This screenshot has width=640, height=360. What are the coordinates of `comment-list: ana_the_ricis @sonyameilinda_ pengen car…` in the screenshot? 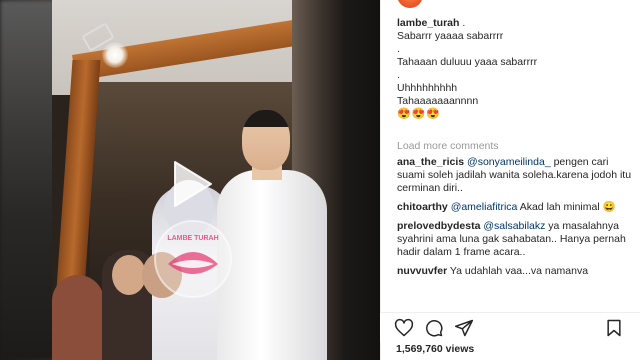 It's located at (515, 220).